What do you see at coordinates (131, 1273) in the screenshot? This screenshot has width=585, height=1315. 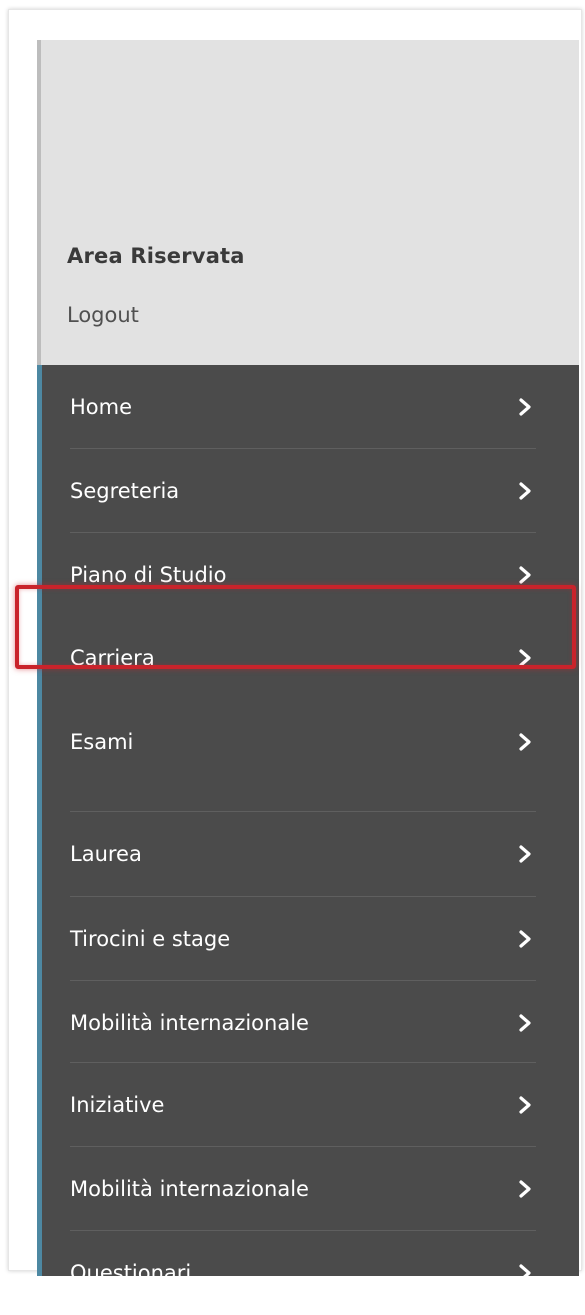 I see `menu-item-label: Questionari` at bounding box center [131, 1273].